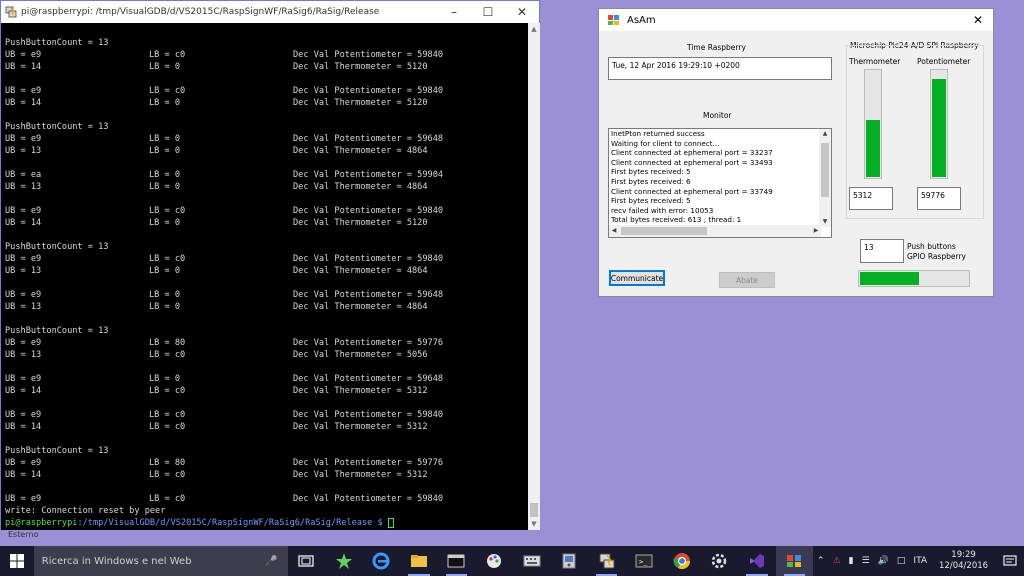  What do you see at coordinates (821, 561) in the screenshot?
I see `chevron-up-icon: ⌃` at bounding box center [821, 561].